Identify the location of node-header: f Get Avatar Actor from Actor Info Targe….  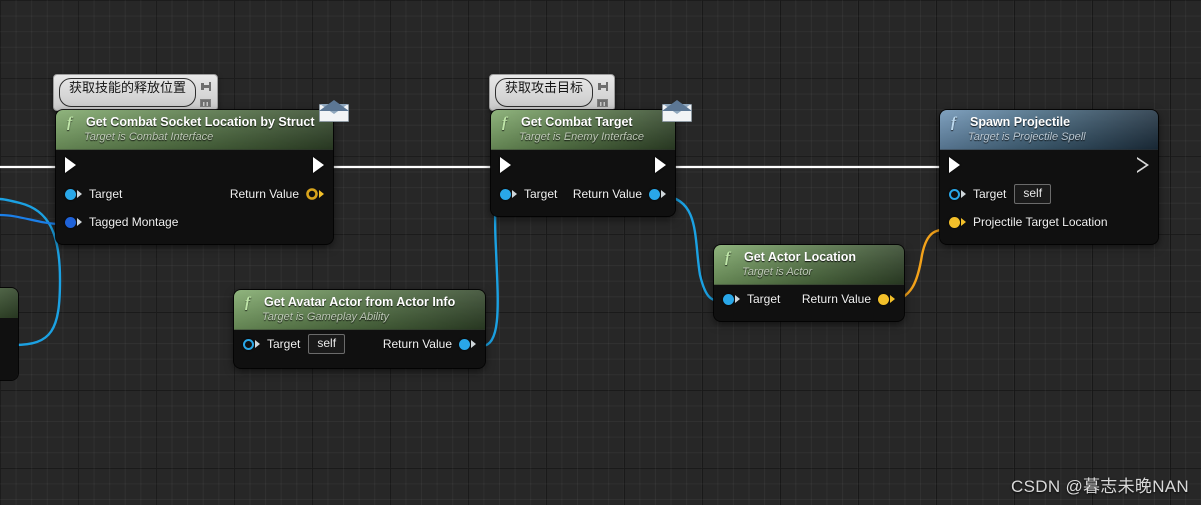
(359, 310).